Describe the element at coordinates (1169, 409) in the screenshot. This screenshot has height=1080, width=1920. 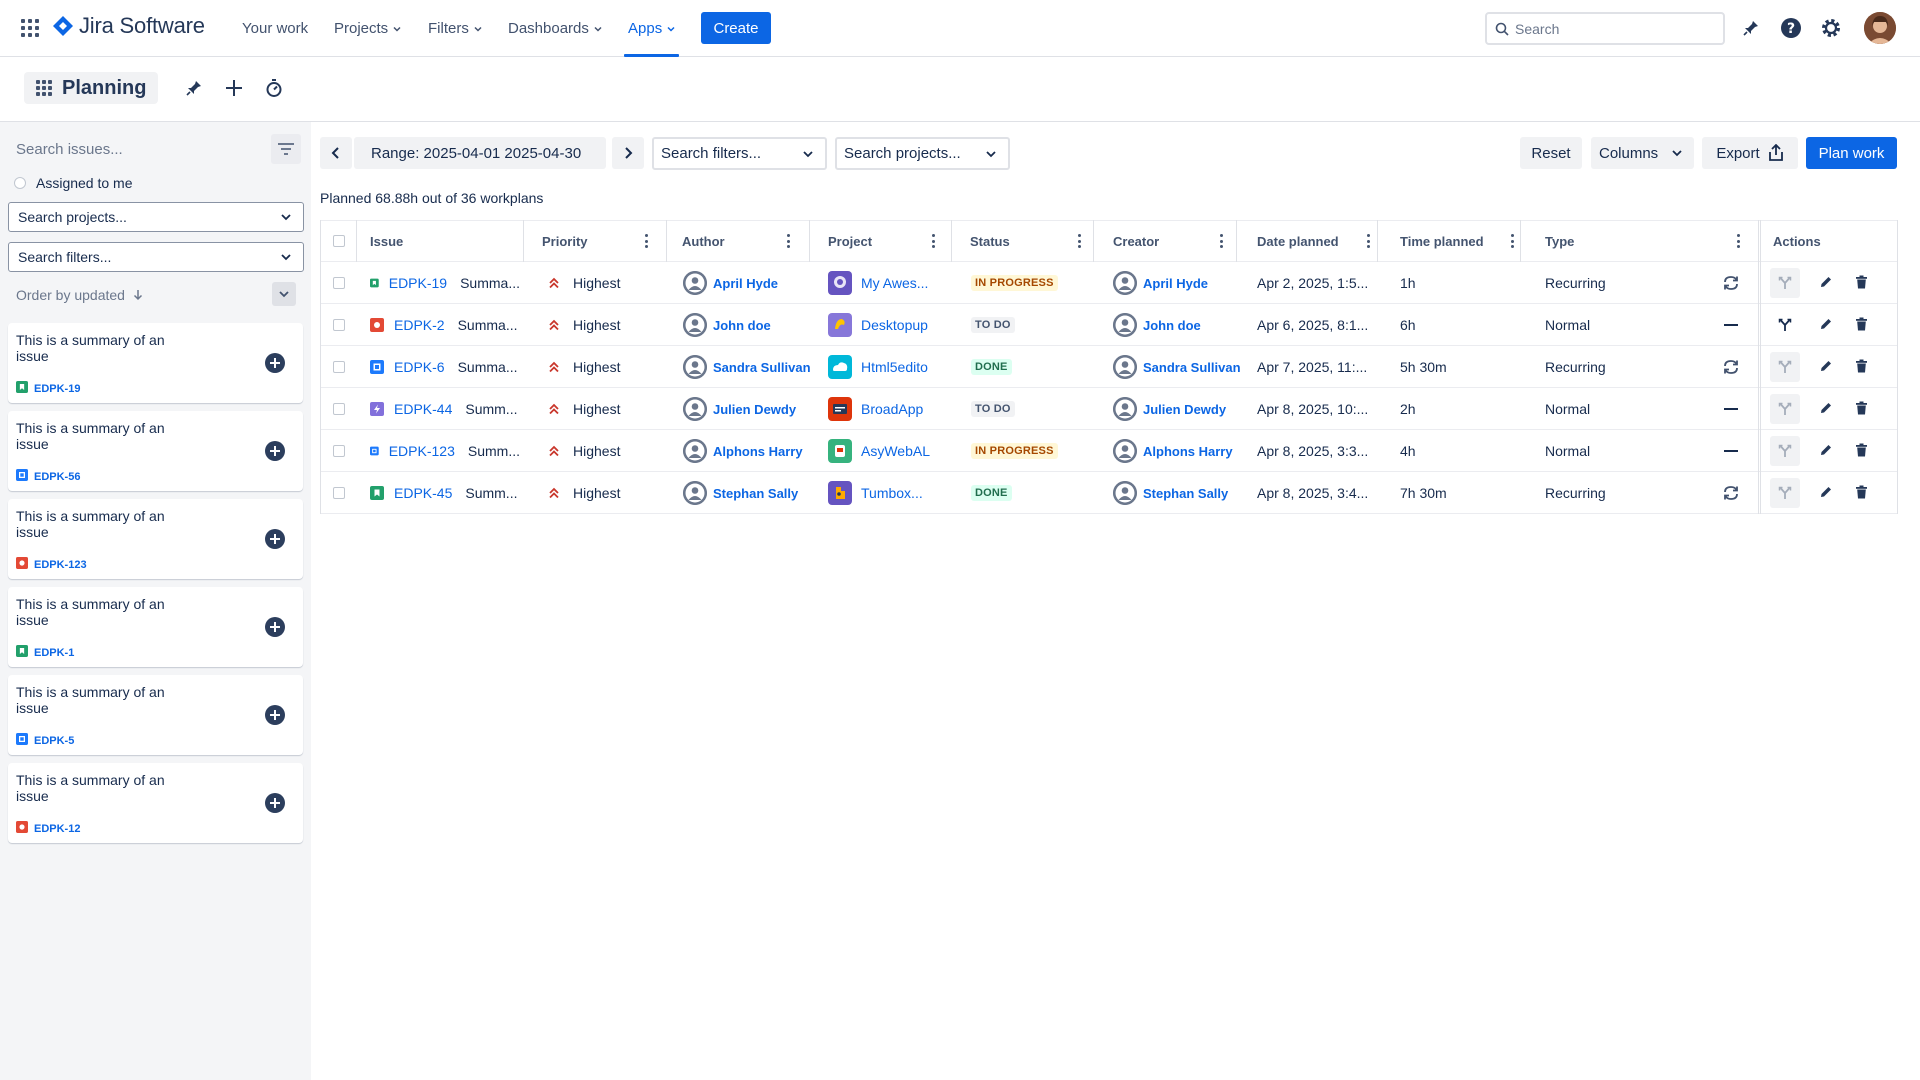
I see `creator-link: Julien Dewdy` at that location.